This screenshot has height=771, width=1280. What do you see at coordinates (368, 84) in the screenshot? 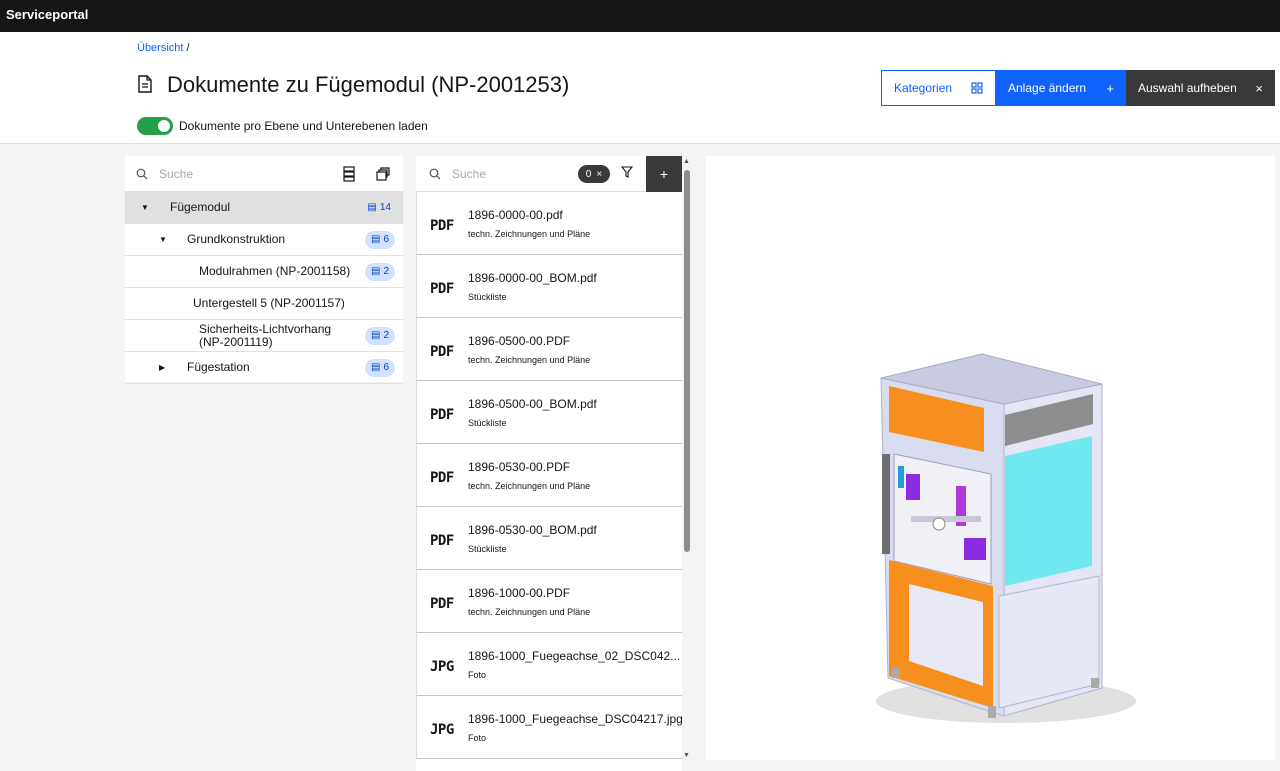
I see `page-title: Dokumente zu Fügemodul (NP-2001253)` at bounding box center [368, 84].